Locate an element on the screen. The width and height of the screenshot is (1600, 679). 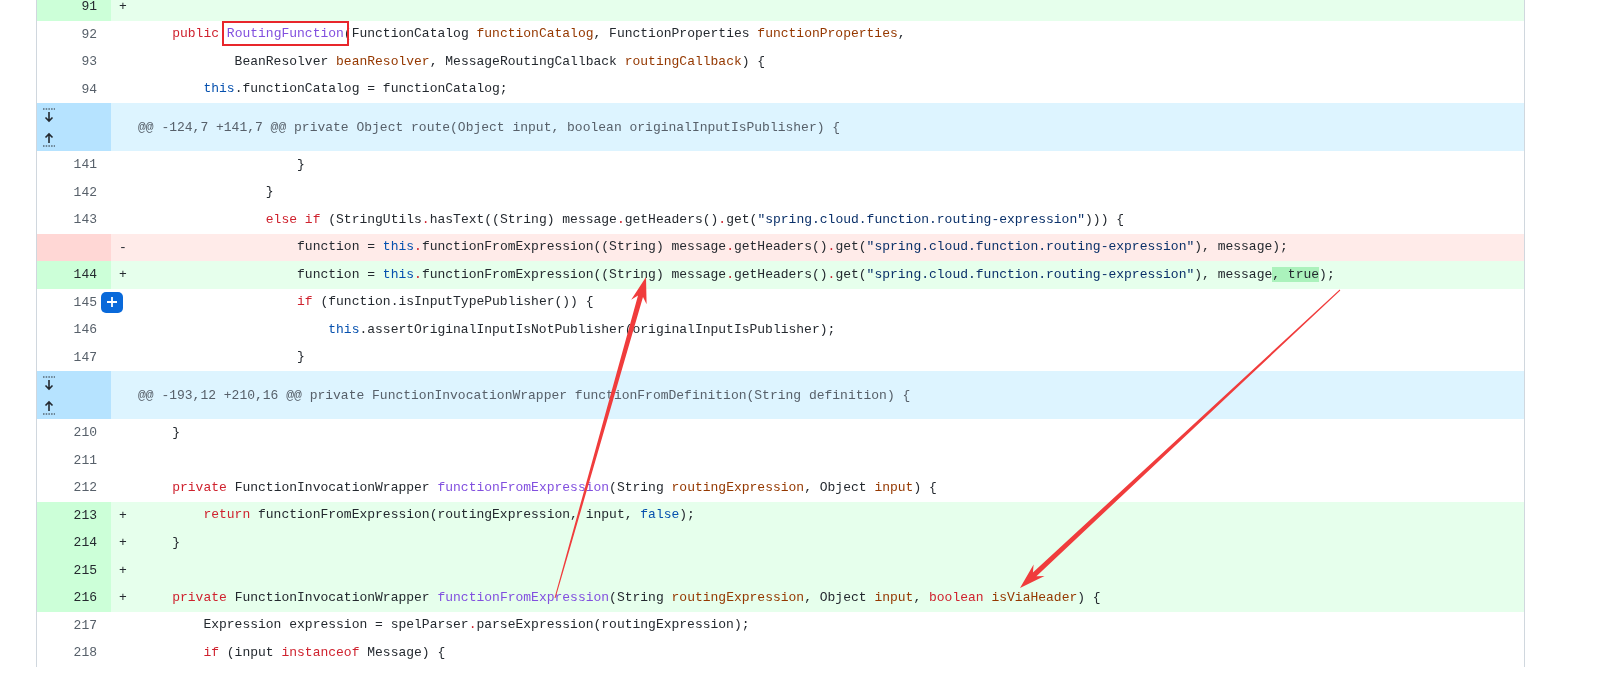
add-comment-button is located at coordinates (112, 302).